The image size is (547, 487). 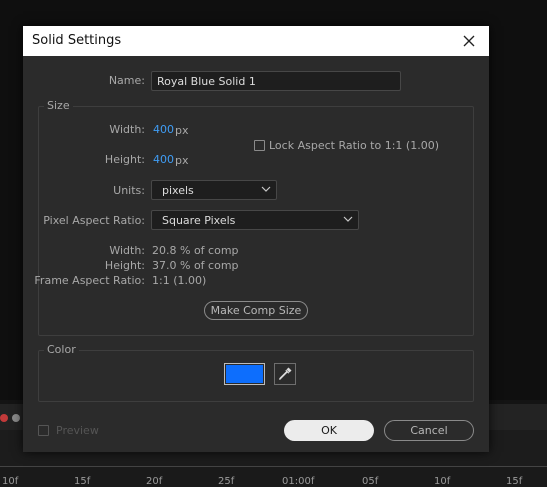 What do you see at coordinates (298, 481) in the screenshot?
I see `timeline-tick: 01:00f` at bounding box center [298, 481].